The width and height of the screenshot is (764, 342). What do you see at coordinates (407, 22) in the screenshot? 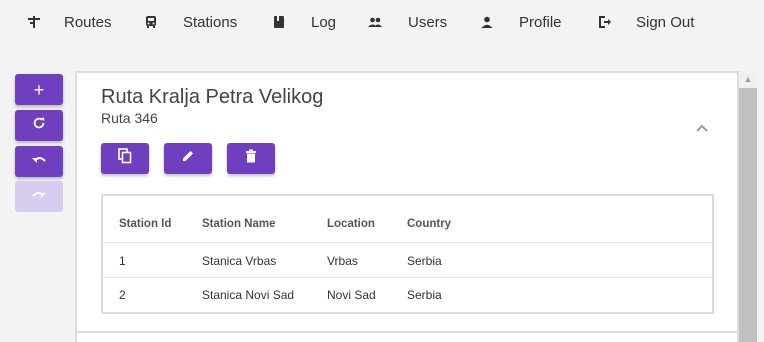
I see `nav-users: Users` at bounding box center [407, 22].